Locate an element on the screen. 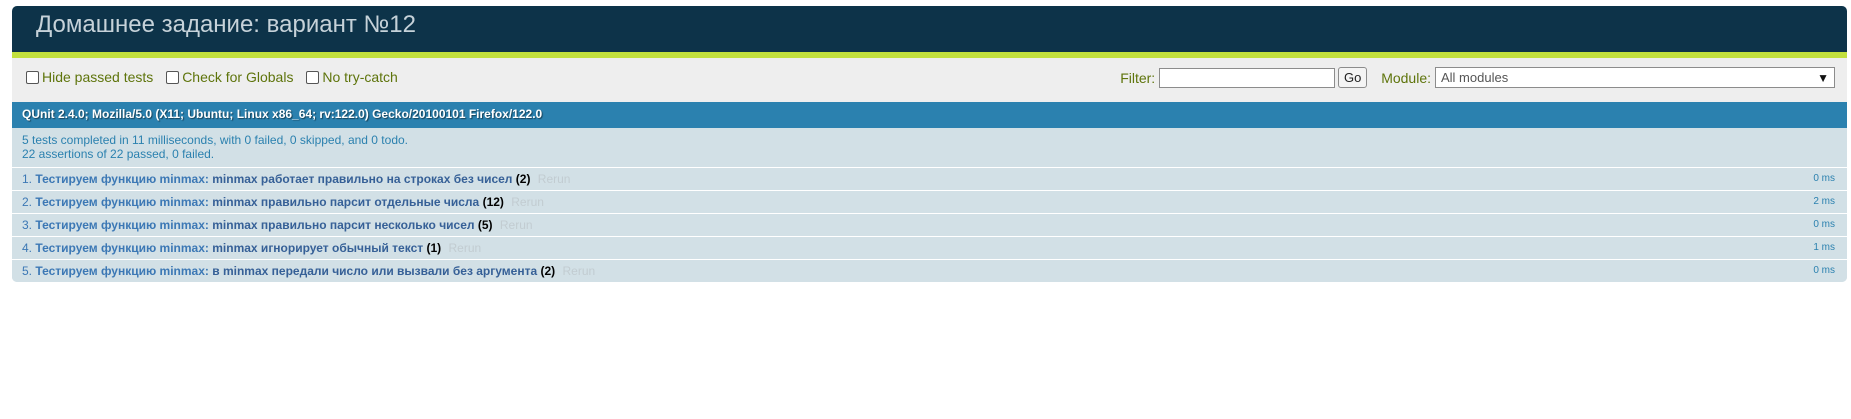 The image size is (1851, 419). test-name: minmax игнорирует обычный текст is located at coordinates (317, 248).